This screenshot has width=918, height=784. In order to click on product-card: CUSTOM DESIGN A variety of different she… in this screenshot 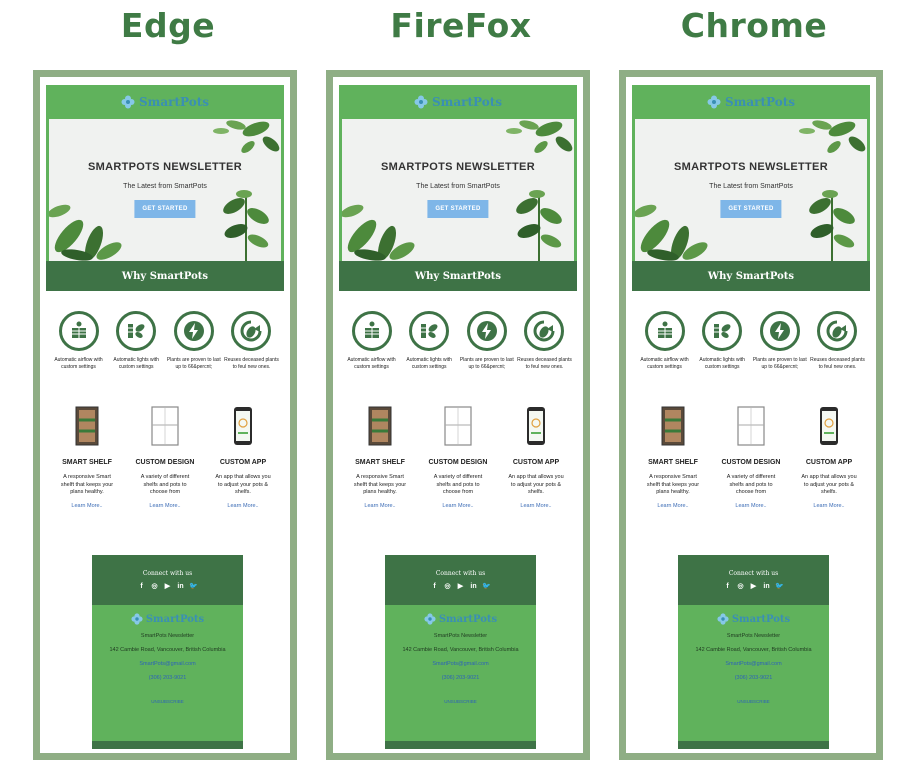, I will do `click(458, 478)`.